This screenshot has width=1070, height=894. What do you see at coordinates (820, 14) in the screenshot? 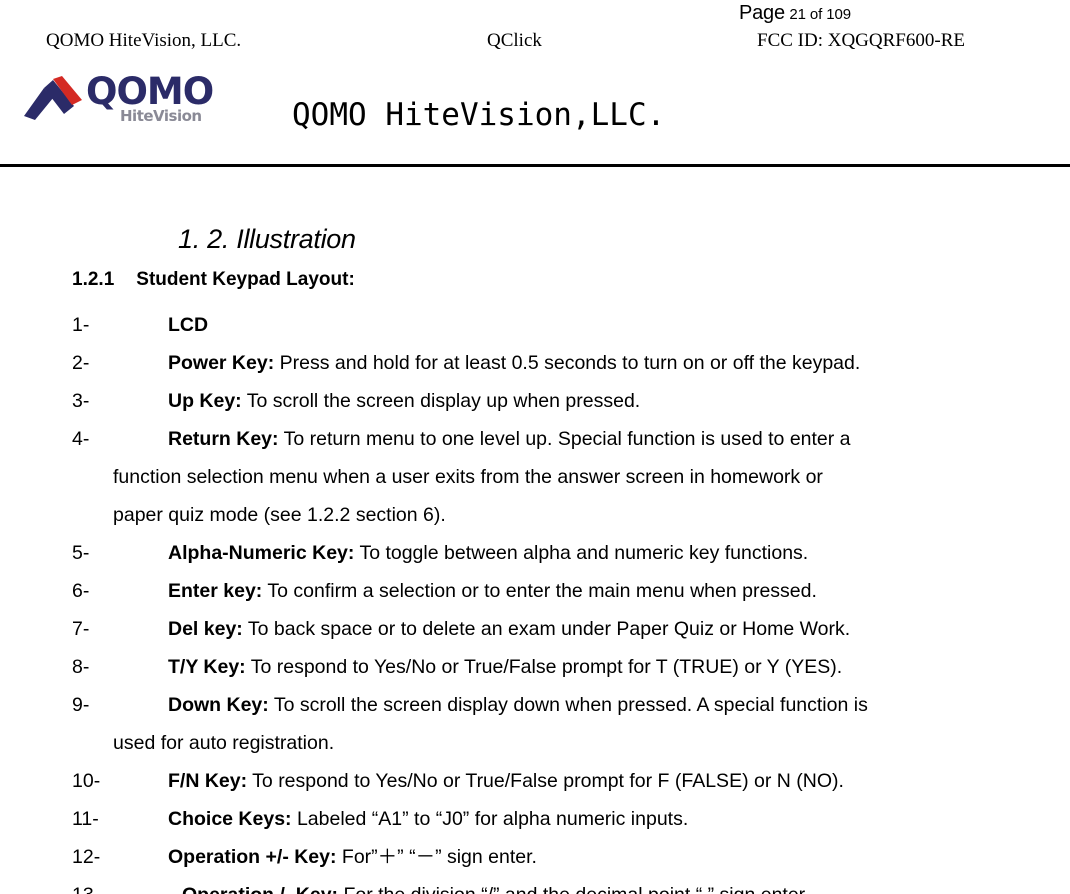
I see `page-number-value: 21 of 109` at bounding box center [820, 14].